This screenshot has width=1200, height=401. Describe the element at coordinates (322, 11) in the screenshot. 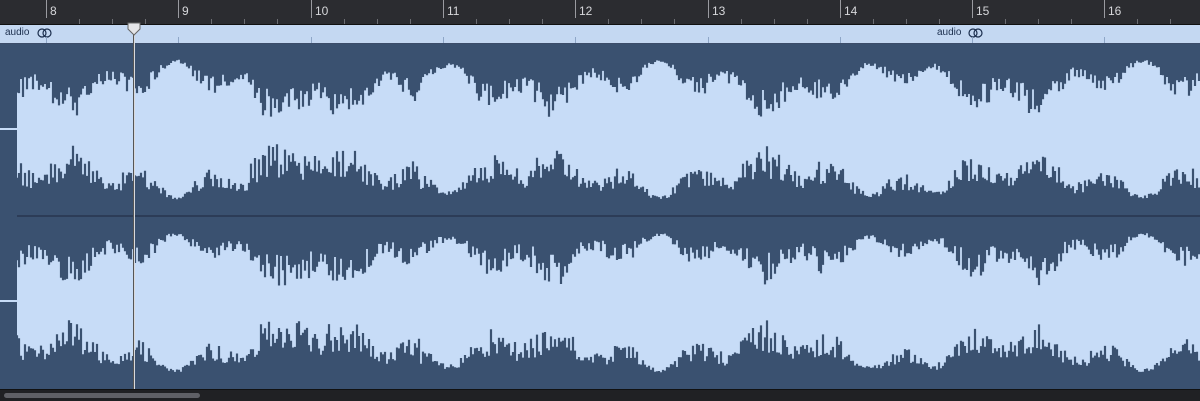

I see `bar-number: 10` at that location.